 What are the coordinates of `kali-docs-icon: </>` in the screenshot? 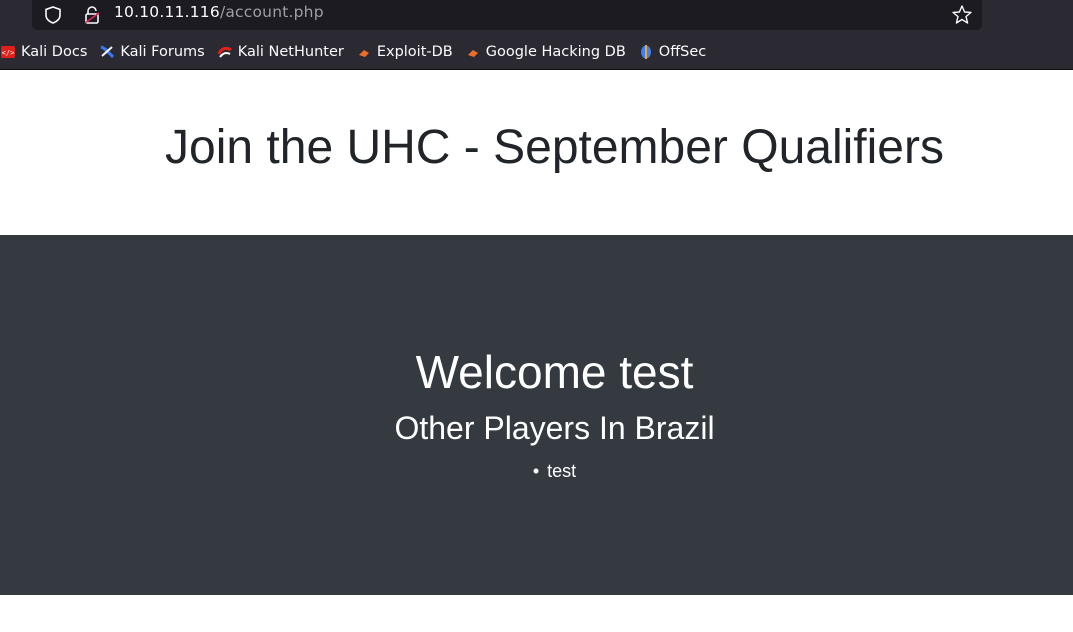 It's located at (8, 52).